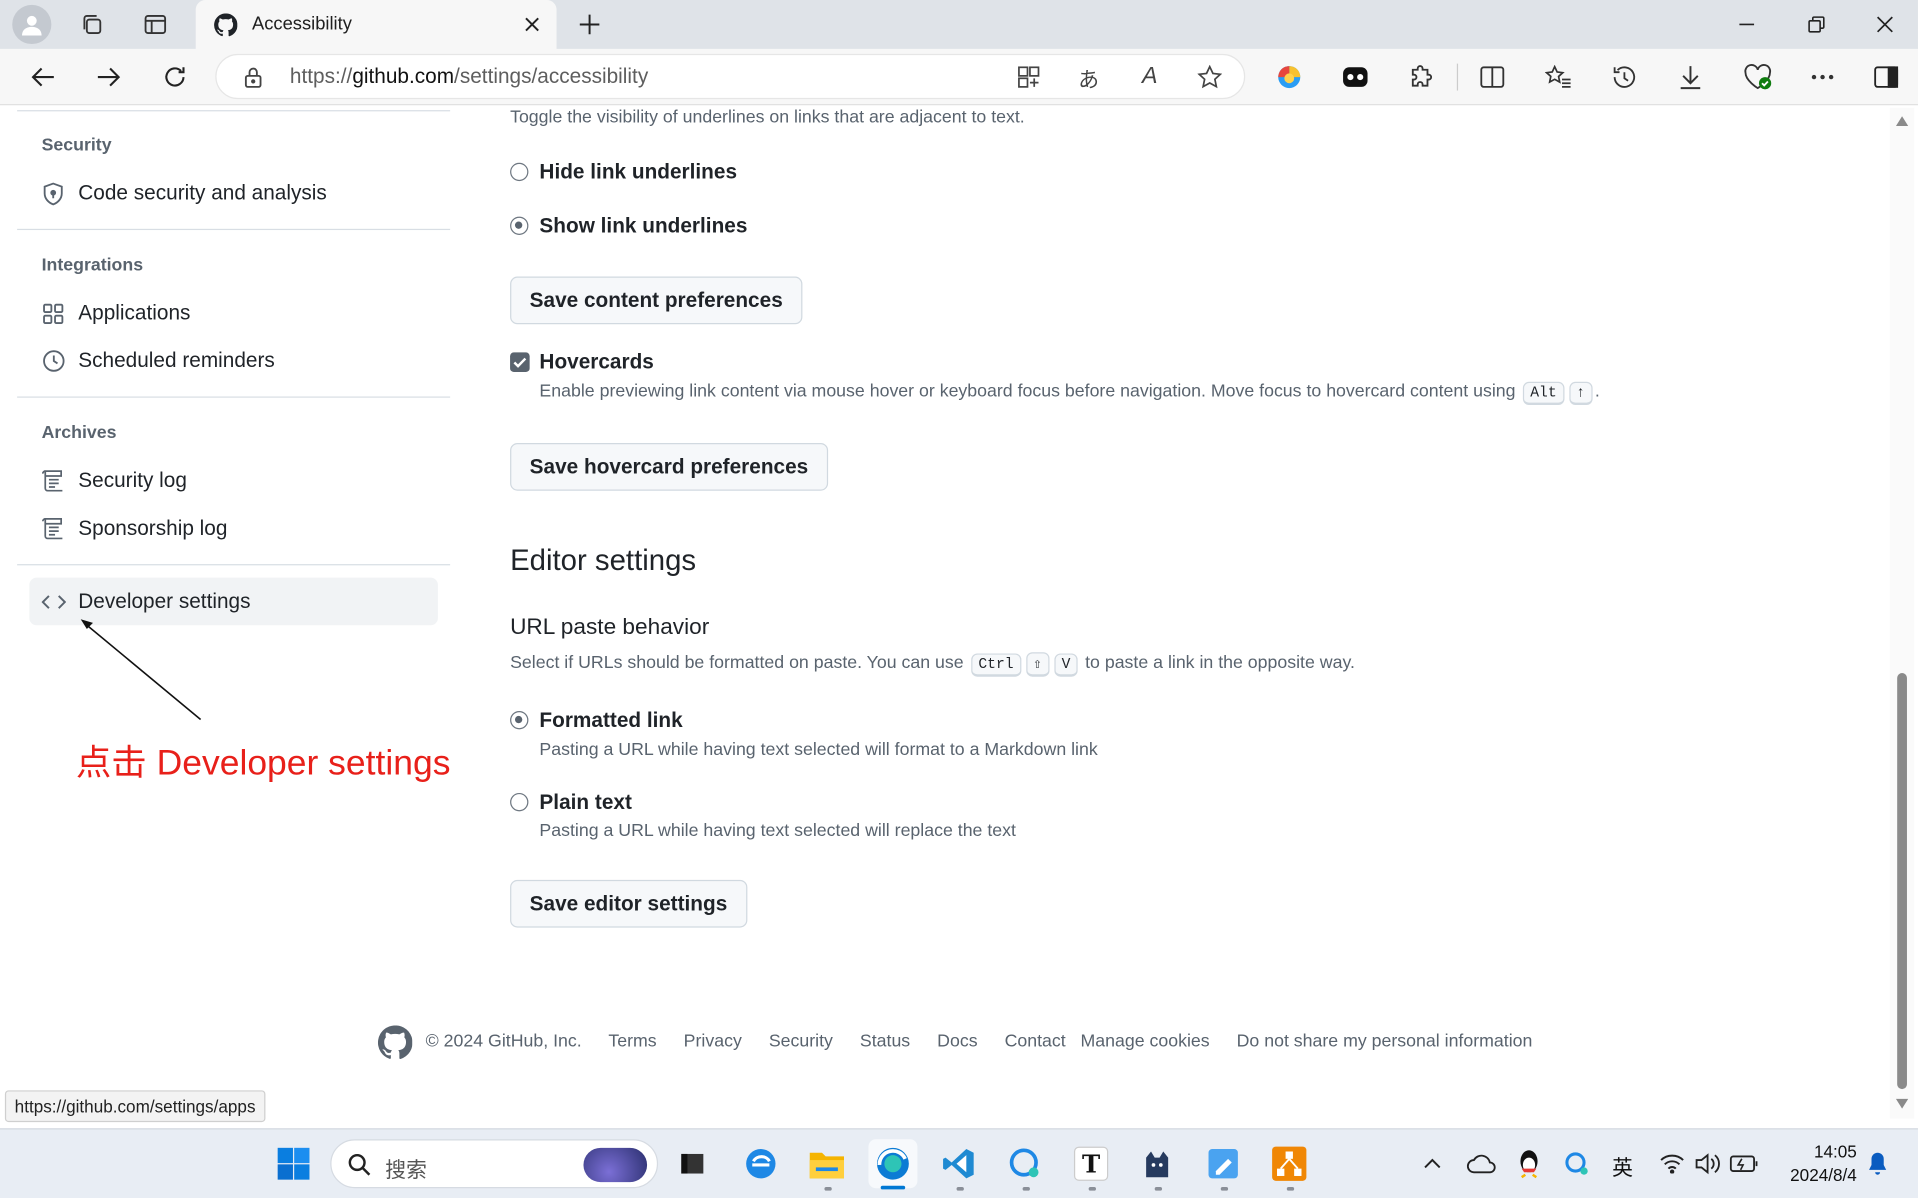 This screenshot has width=1918, height=1198. What do you see at coordinates (893, 1164) in the screenshot?
I see `taskbar-app-edge` at bounding box center [893, 1164].